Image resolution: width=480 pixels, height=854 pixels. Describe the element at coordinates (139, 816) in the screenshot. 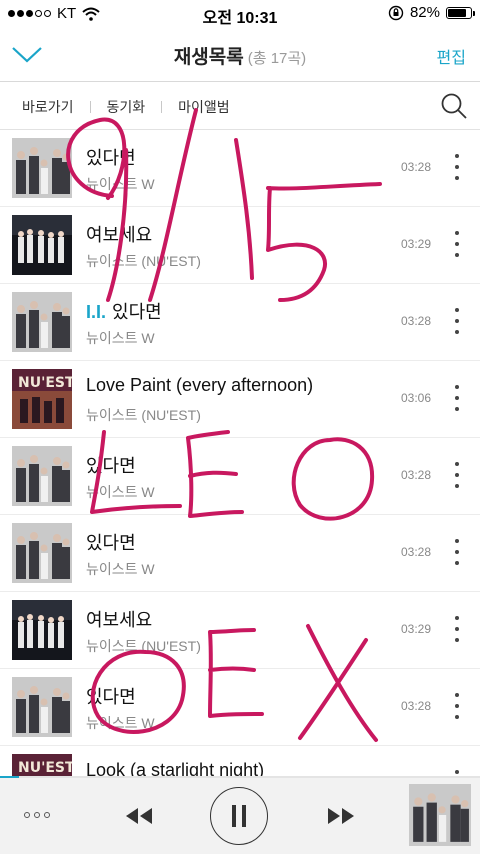

I see `rewind-icon` at that location.